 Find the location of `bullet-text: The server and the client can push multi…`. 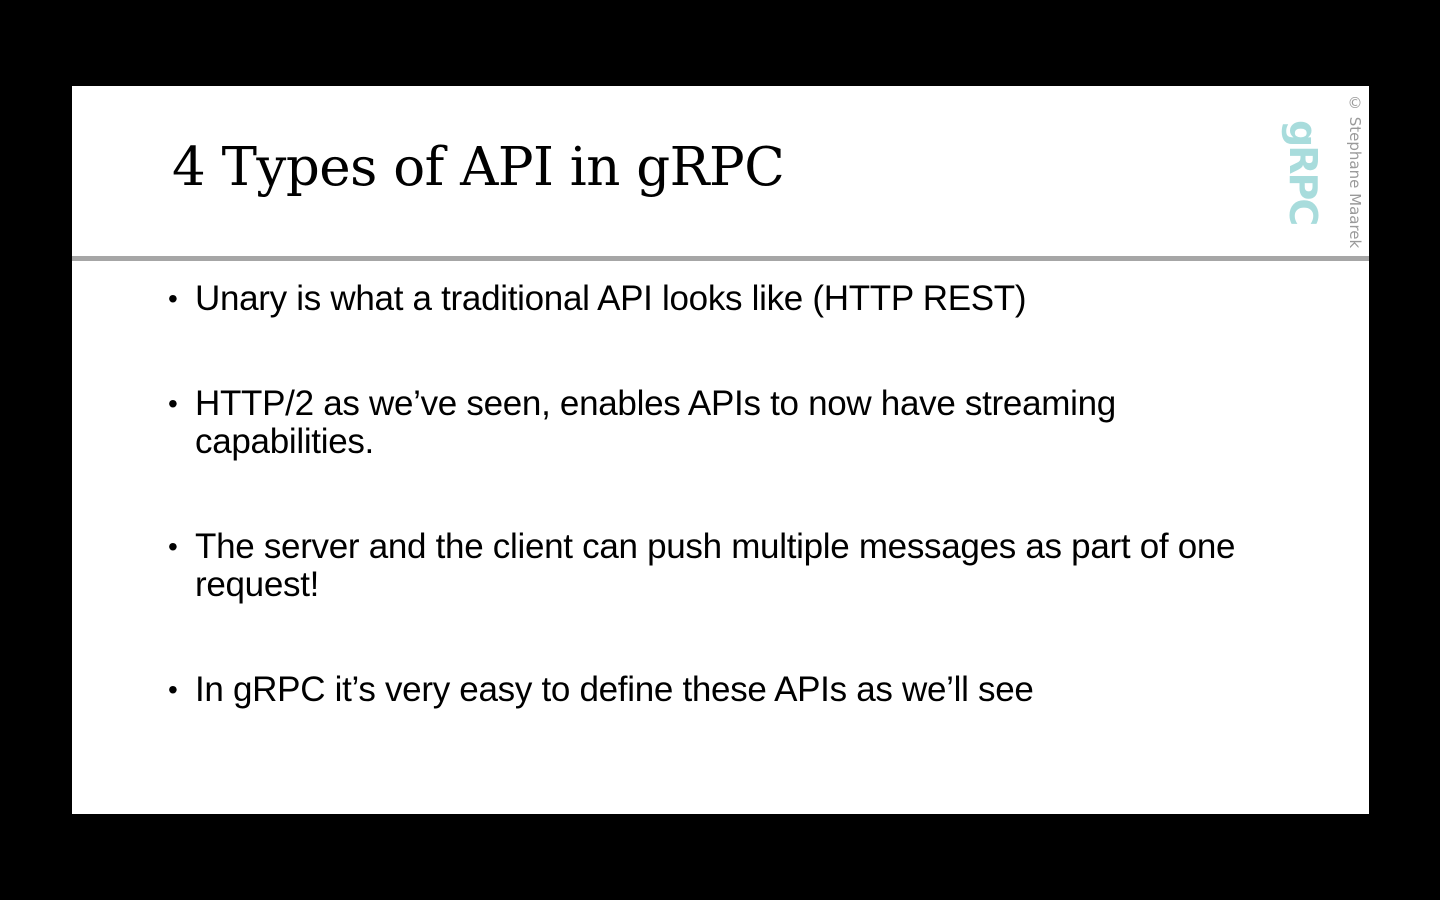

bullet-text: The server and the client can push multi… is located at coordinates (715, 565).